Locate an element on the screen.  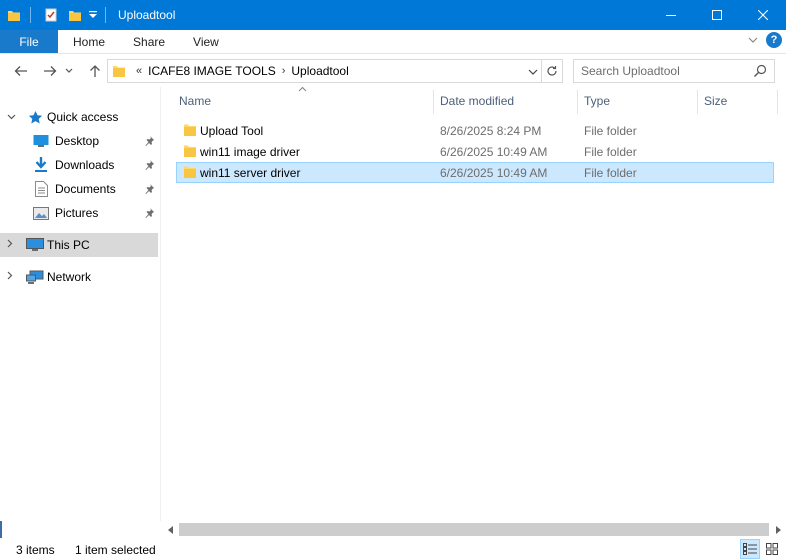
nav-label: Pictures is located at coordinates (77, 213).